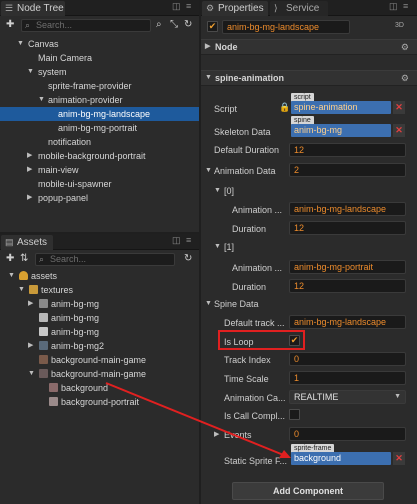 This screenshot has height=504, width=417. Describe the element at coordinates (99, 184) in the screenshot. I see `tree-item-mobile-ui-spawner: mobile-ui-spawner` at that location.